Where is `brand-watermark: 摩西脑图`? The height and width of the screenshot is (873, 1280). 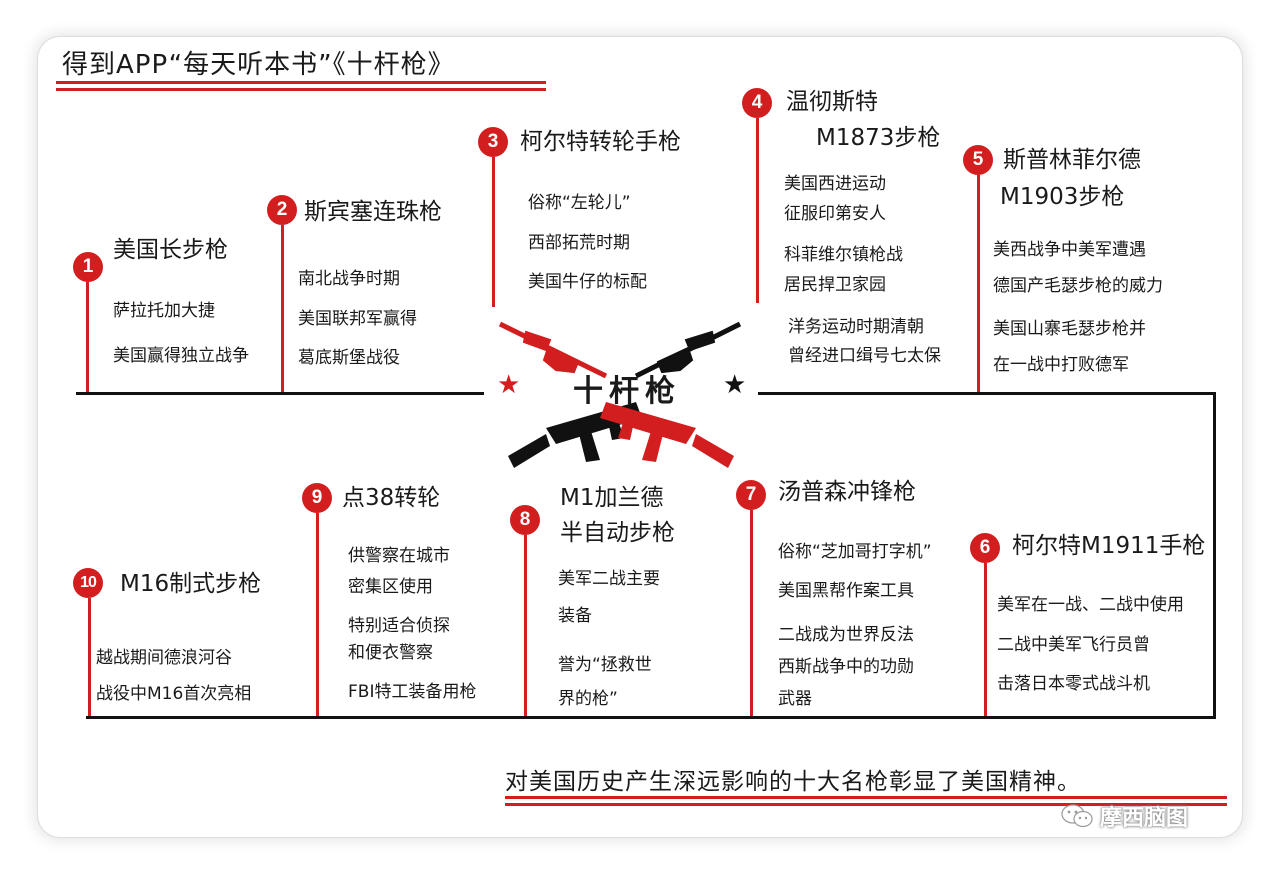
brand-watermark: 摩西脑图 is located at coordinates (1124, 816).